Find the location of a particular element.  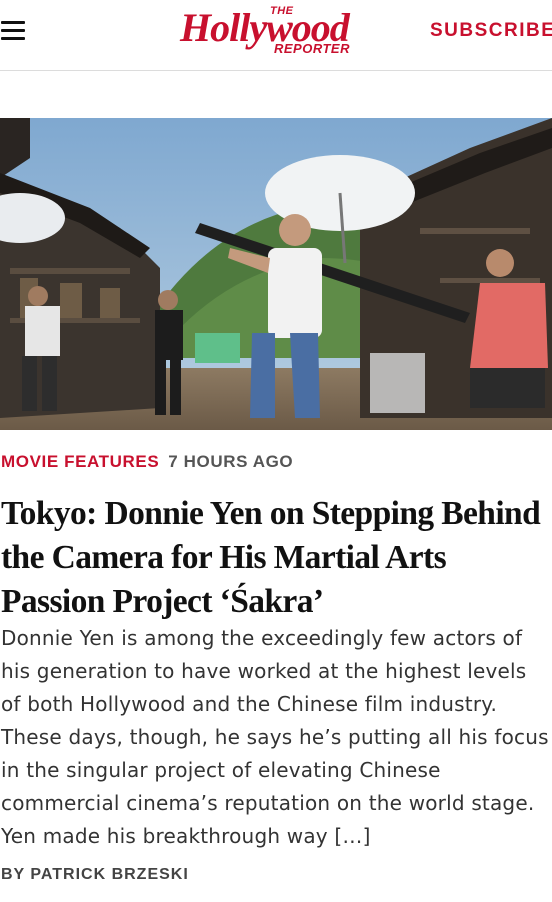

article-meta: MOVIE FEATURES 7 HOURS AGO is located at coordinates (147, 462).